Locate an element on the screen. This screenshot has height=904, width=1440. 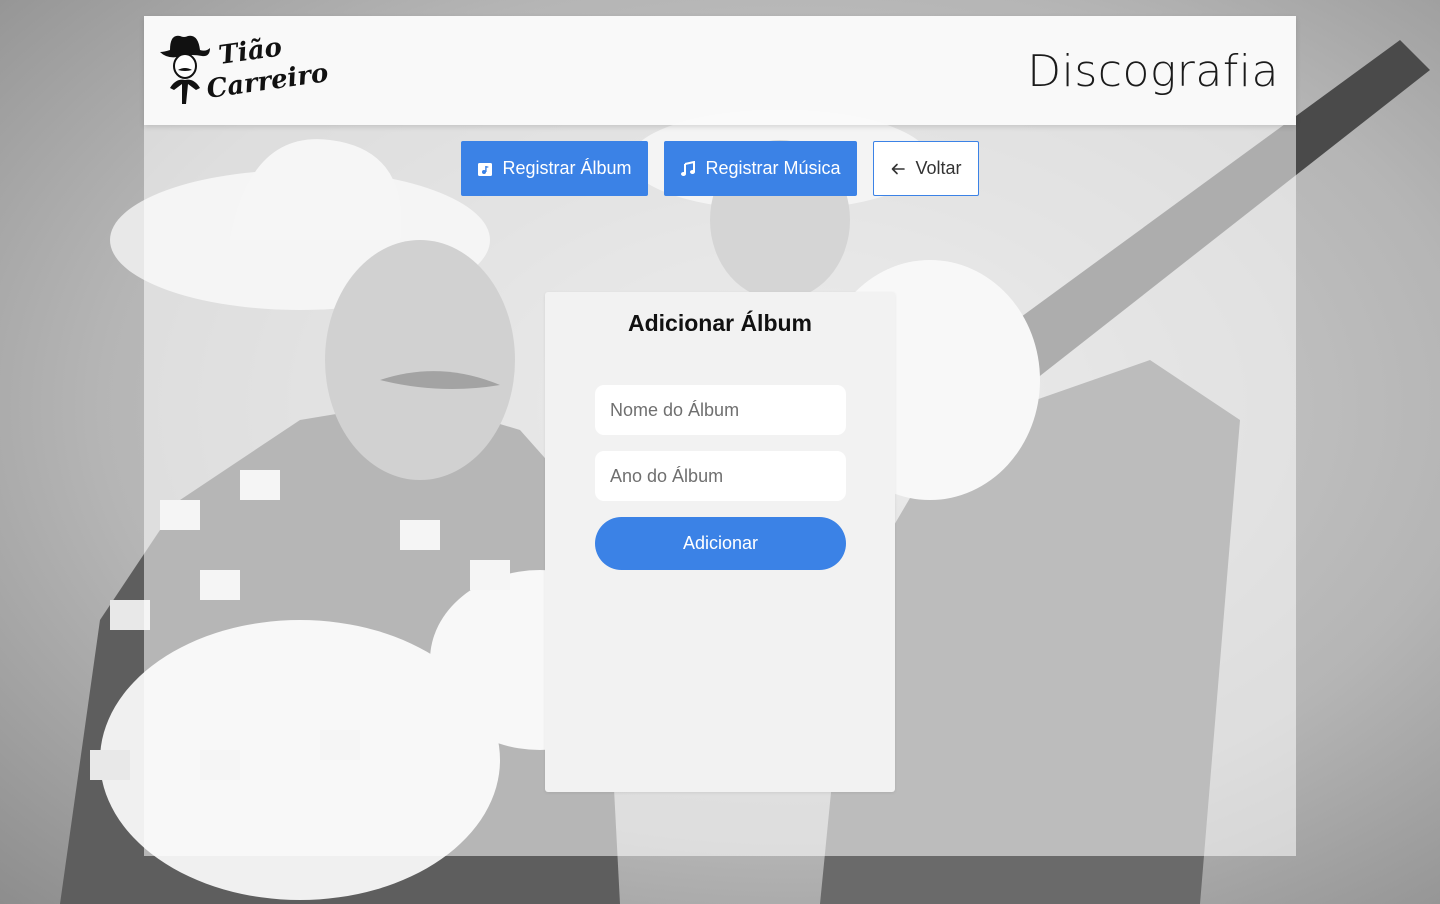
register-song-label: Registrar Música is located at coordinates (773, 168).